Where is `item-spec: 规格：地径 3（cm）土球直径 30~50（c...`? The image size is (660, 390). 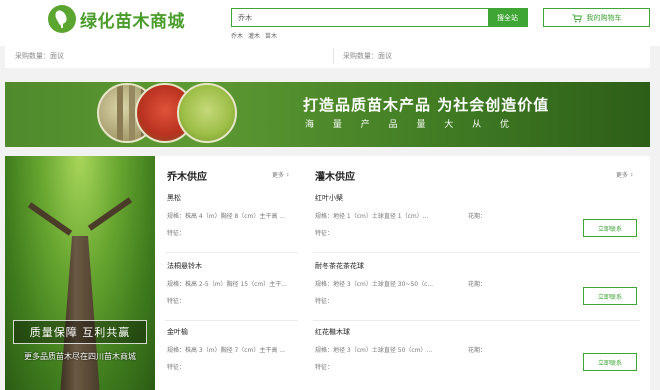 item-spec: 规格：地径 3（cm）土球直径 30~50（c... is located at coordinates (374, 284).